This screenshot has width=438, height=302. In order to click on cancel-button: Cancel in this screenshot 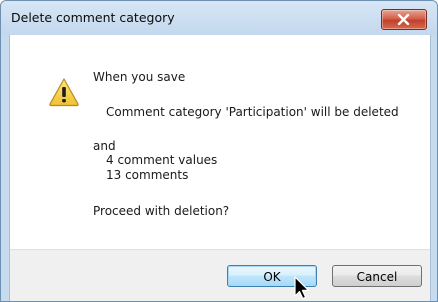, I will do `click(377, 276)`.